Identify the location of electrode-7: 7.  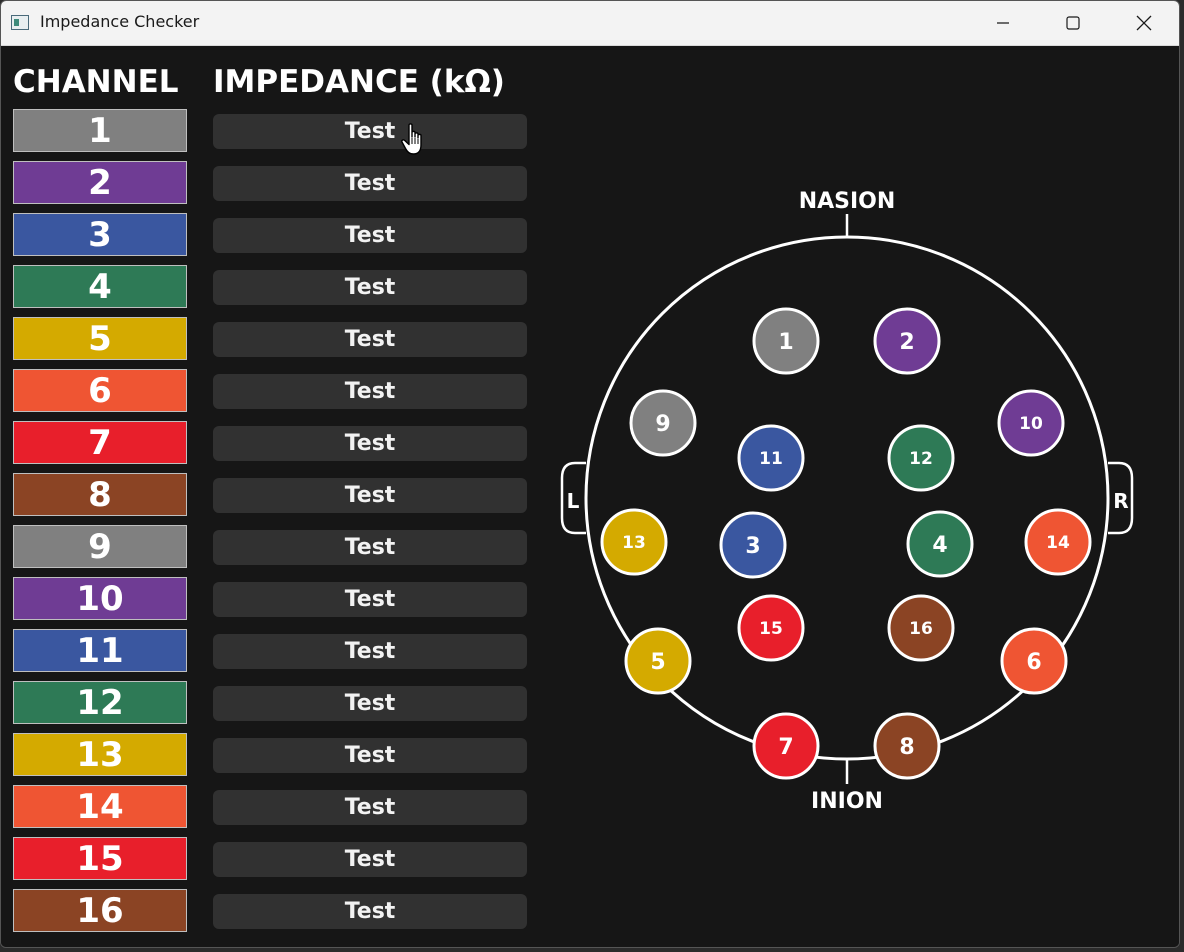
(786, 746).